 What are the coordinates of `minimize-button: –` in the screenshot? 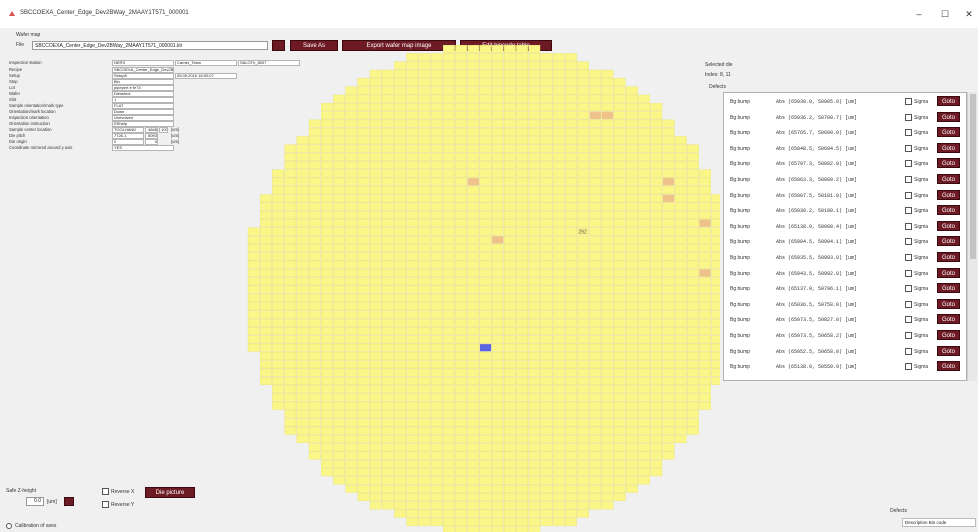 It's located at (919, 14).